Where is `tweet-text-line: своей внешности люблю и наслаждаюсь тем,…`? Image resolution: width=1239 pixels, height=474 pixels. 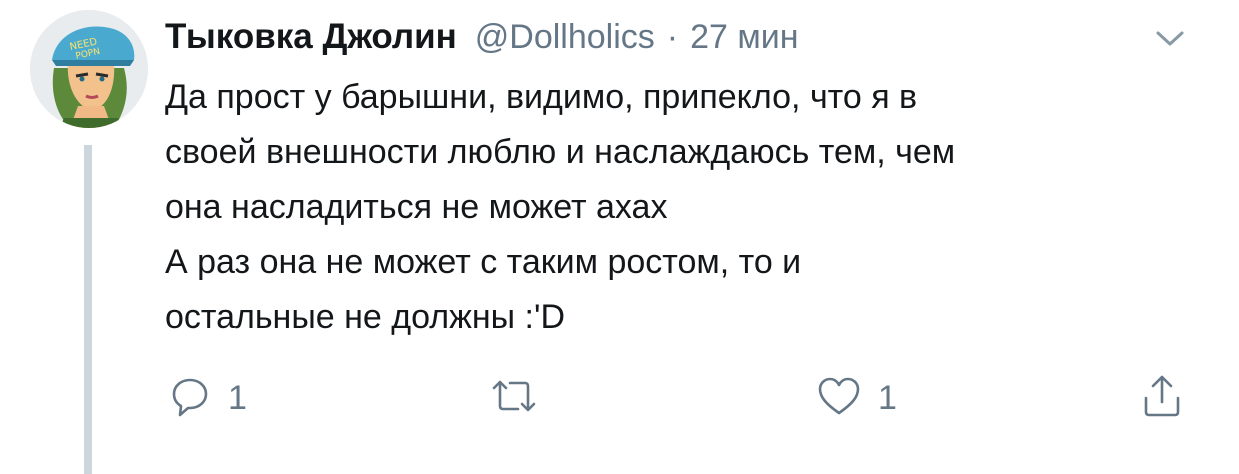
tweet-text-line: своей внешности люблю и наслаждаюсь тем,… is located at coordinates (560, 152).